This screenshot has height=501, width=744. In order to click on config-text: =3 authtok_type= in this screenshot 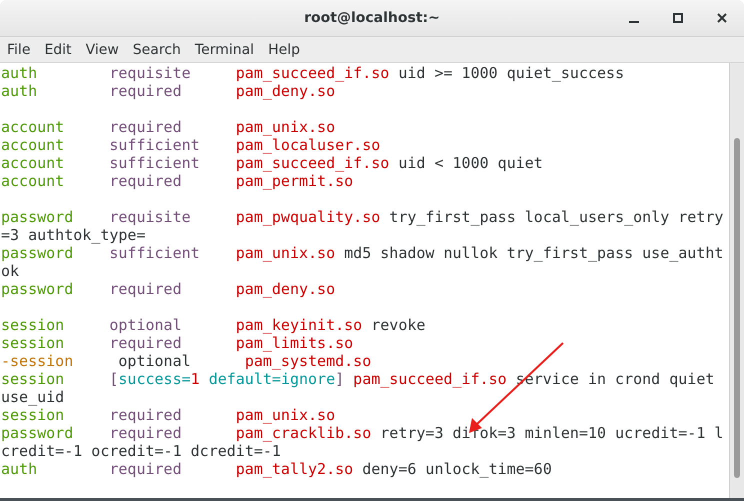, I will do `click(73, 235)`.